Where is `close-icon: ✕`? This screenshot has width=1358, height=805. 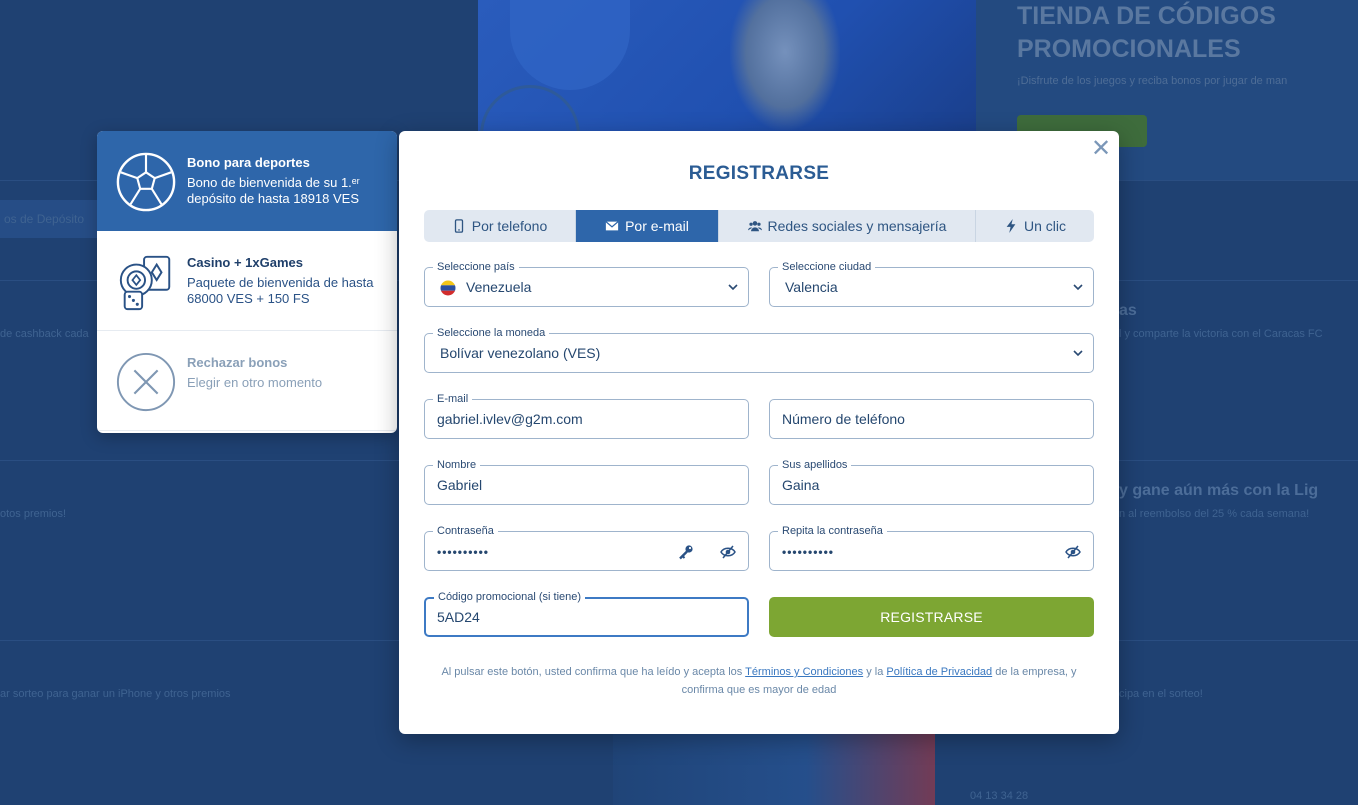 close-icon: ✕ is located at coordinates (1101, 149).